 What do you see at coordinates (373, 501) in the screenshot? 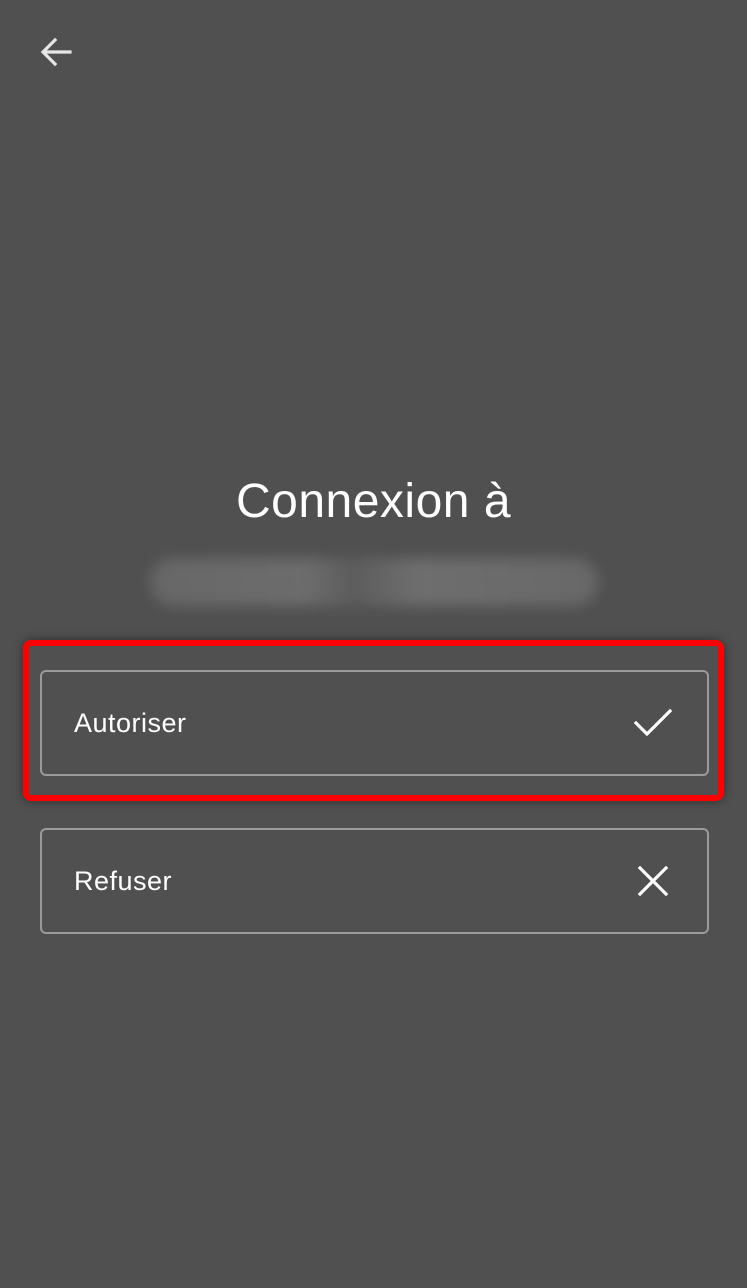
I see `page-title: Connexion à` at bounding box center [373, 501].